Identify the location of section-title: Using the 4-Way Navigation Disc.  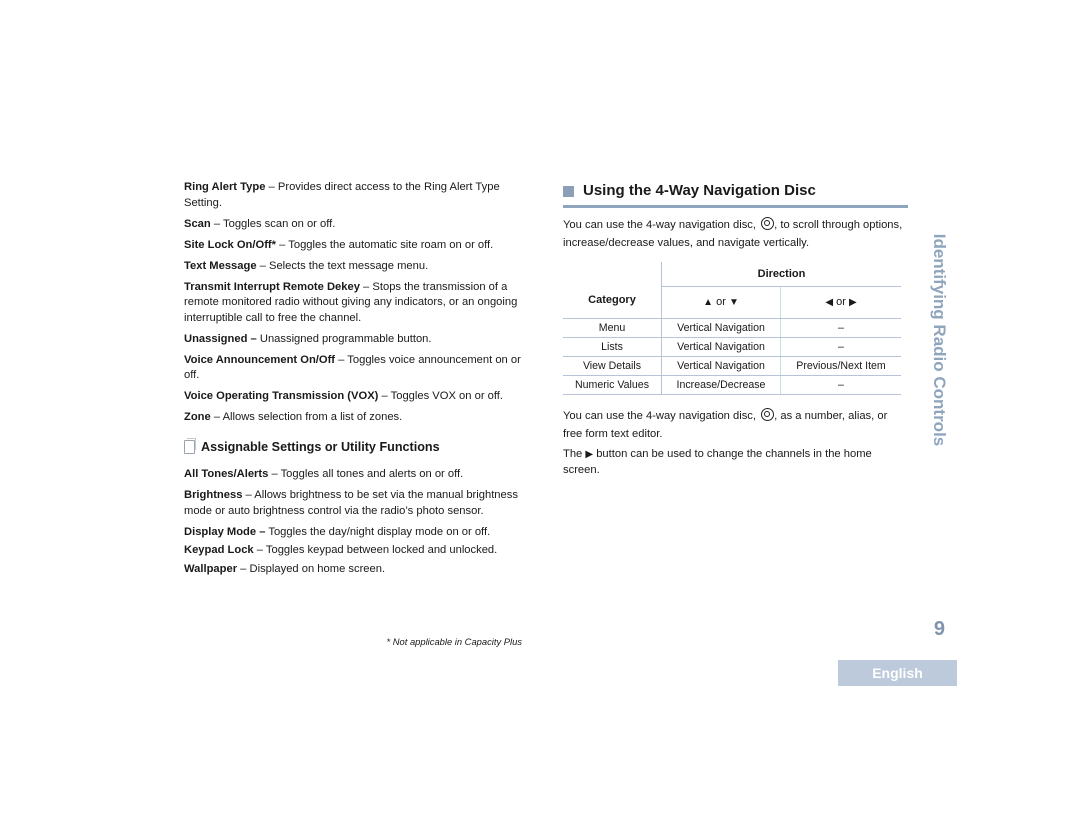
(735, 194).